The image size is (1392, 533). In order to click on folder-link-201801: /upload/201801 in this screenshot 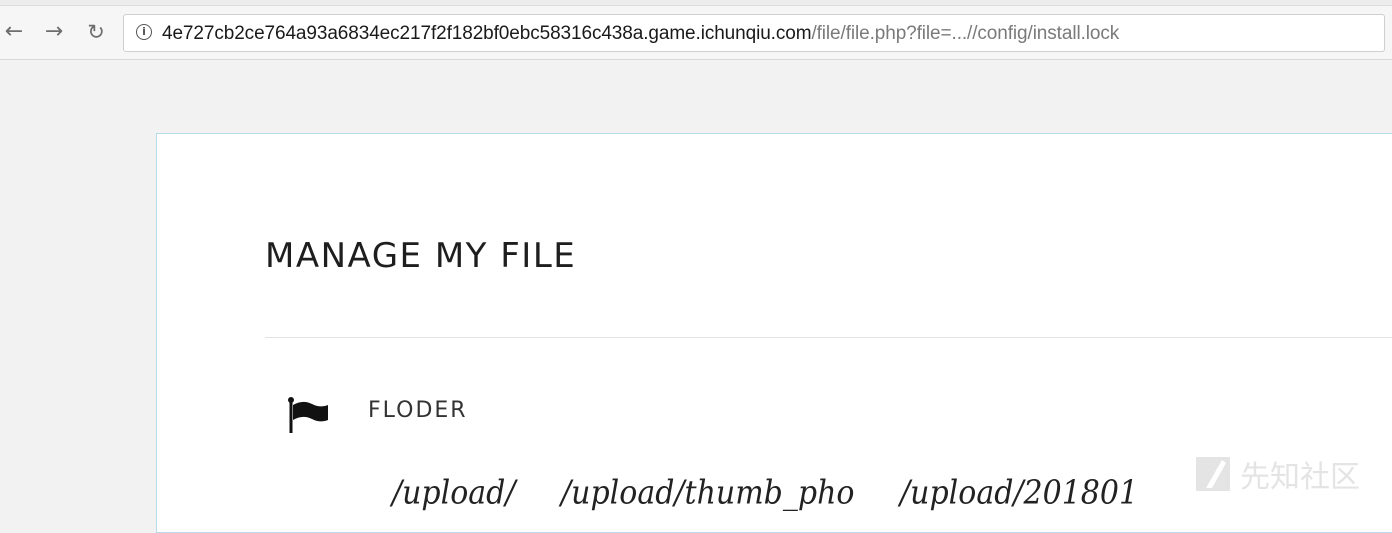, I will do `click(1019, 493)`.